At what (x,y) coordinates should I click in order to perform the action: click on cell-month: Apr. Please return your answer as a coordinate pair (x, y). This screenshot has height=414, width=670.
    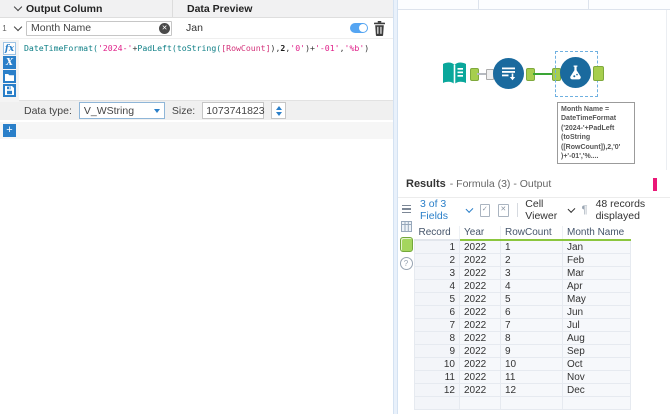
    Looking at the image, I should click on (596, 286).